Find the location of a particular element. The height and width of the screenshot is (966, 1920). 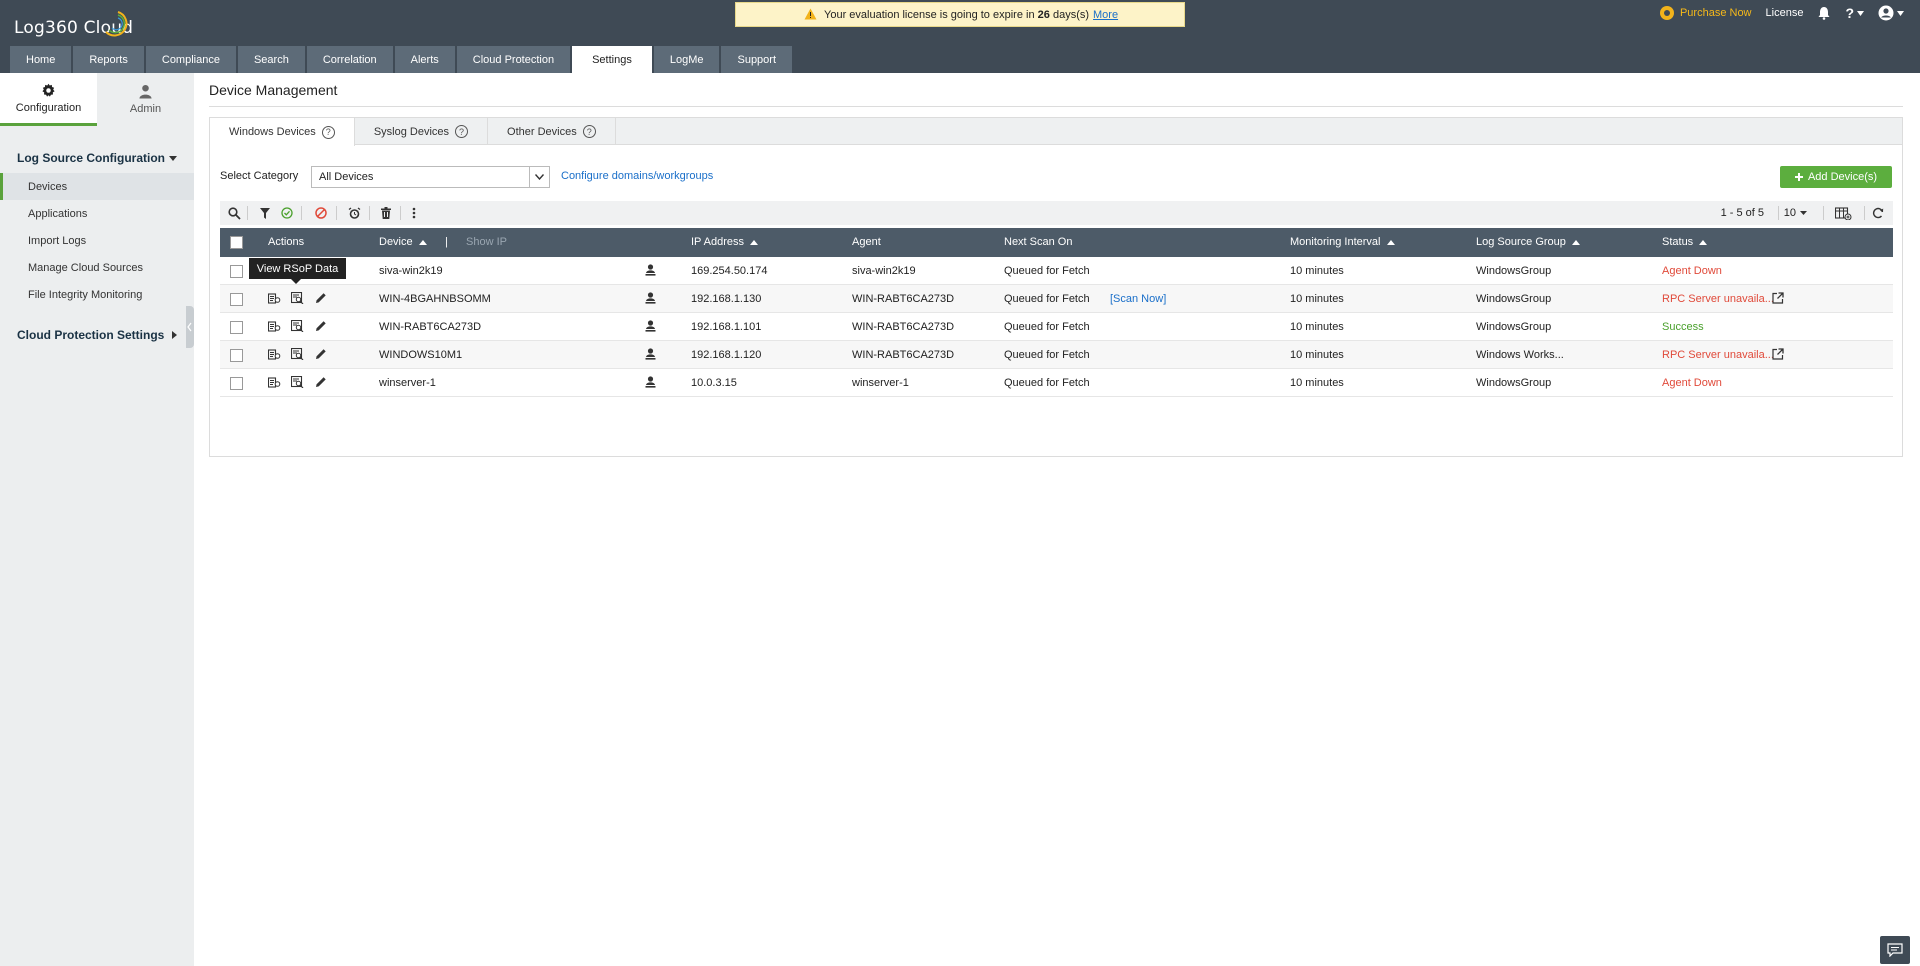

select-all-checkbox is located at coordinates (236, 242).